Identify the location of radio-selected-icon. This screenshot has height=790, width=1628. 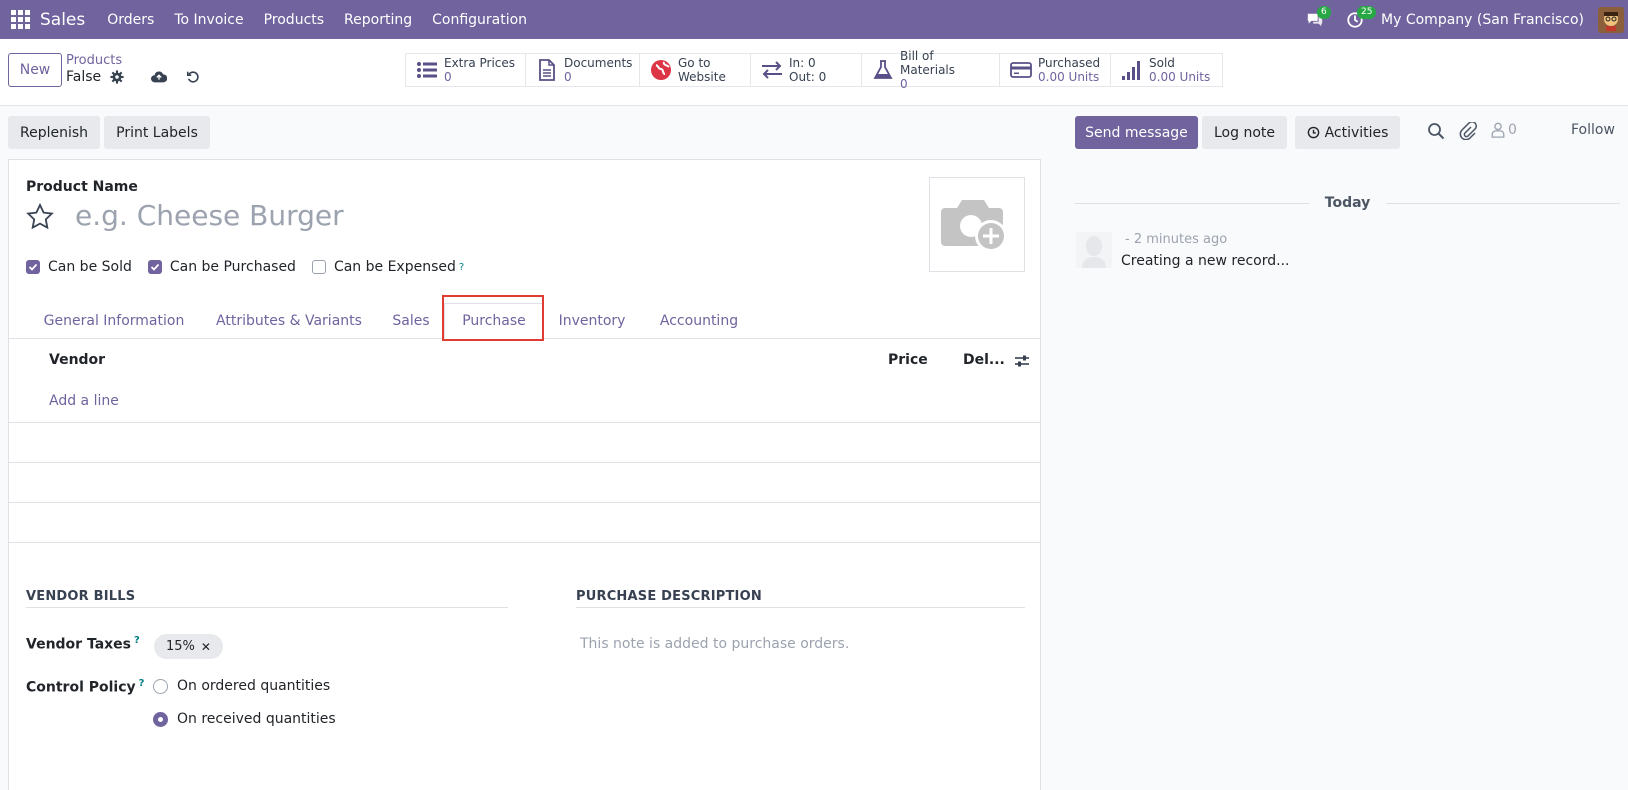
(160, 719).